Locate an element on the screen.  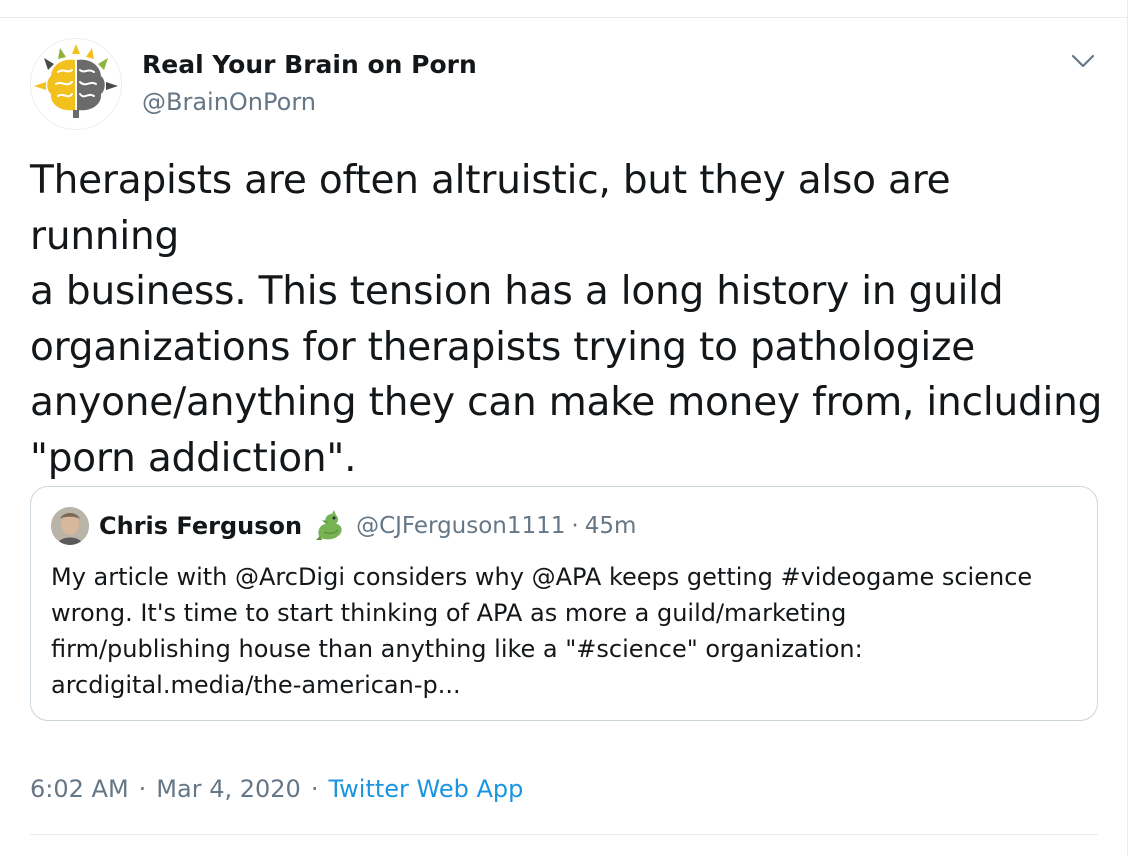
quoted-author-name: Chris Ferguson is located at coordinates (200, 526).